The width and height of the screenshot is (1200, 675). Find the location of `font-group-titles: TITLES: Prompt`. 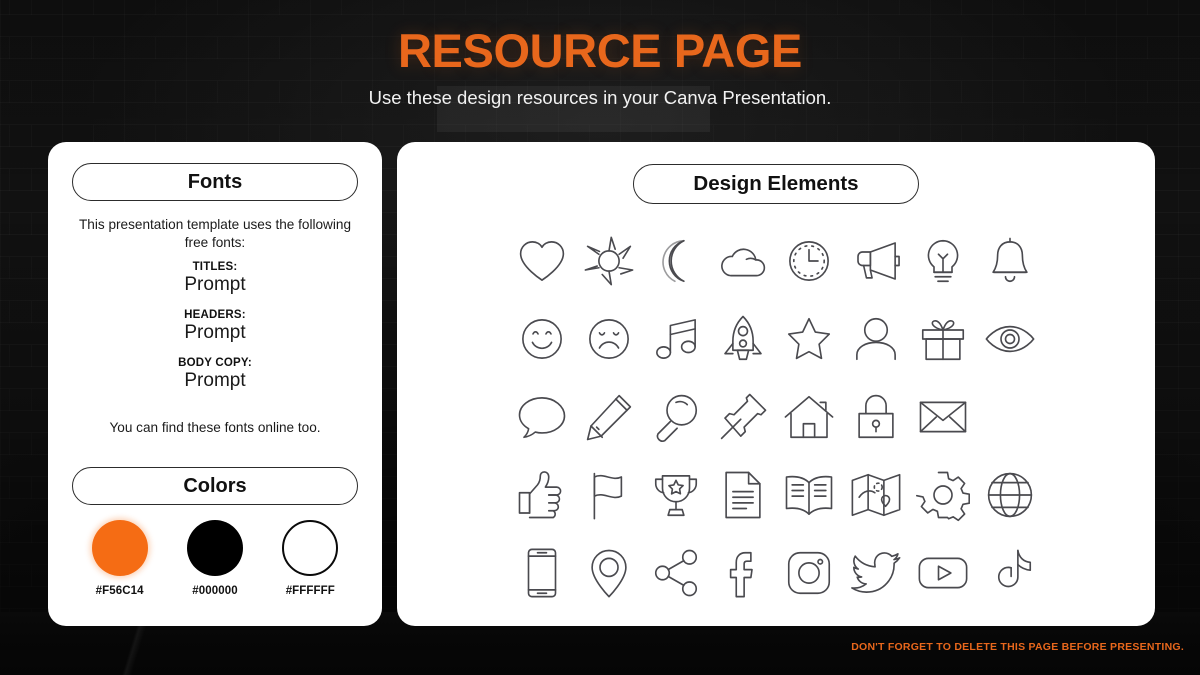

font-group-titles: TITLES: Prompt is located at coordinates (215, 278).